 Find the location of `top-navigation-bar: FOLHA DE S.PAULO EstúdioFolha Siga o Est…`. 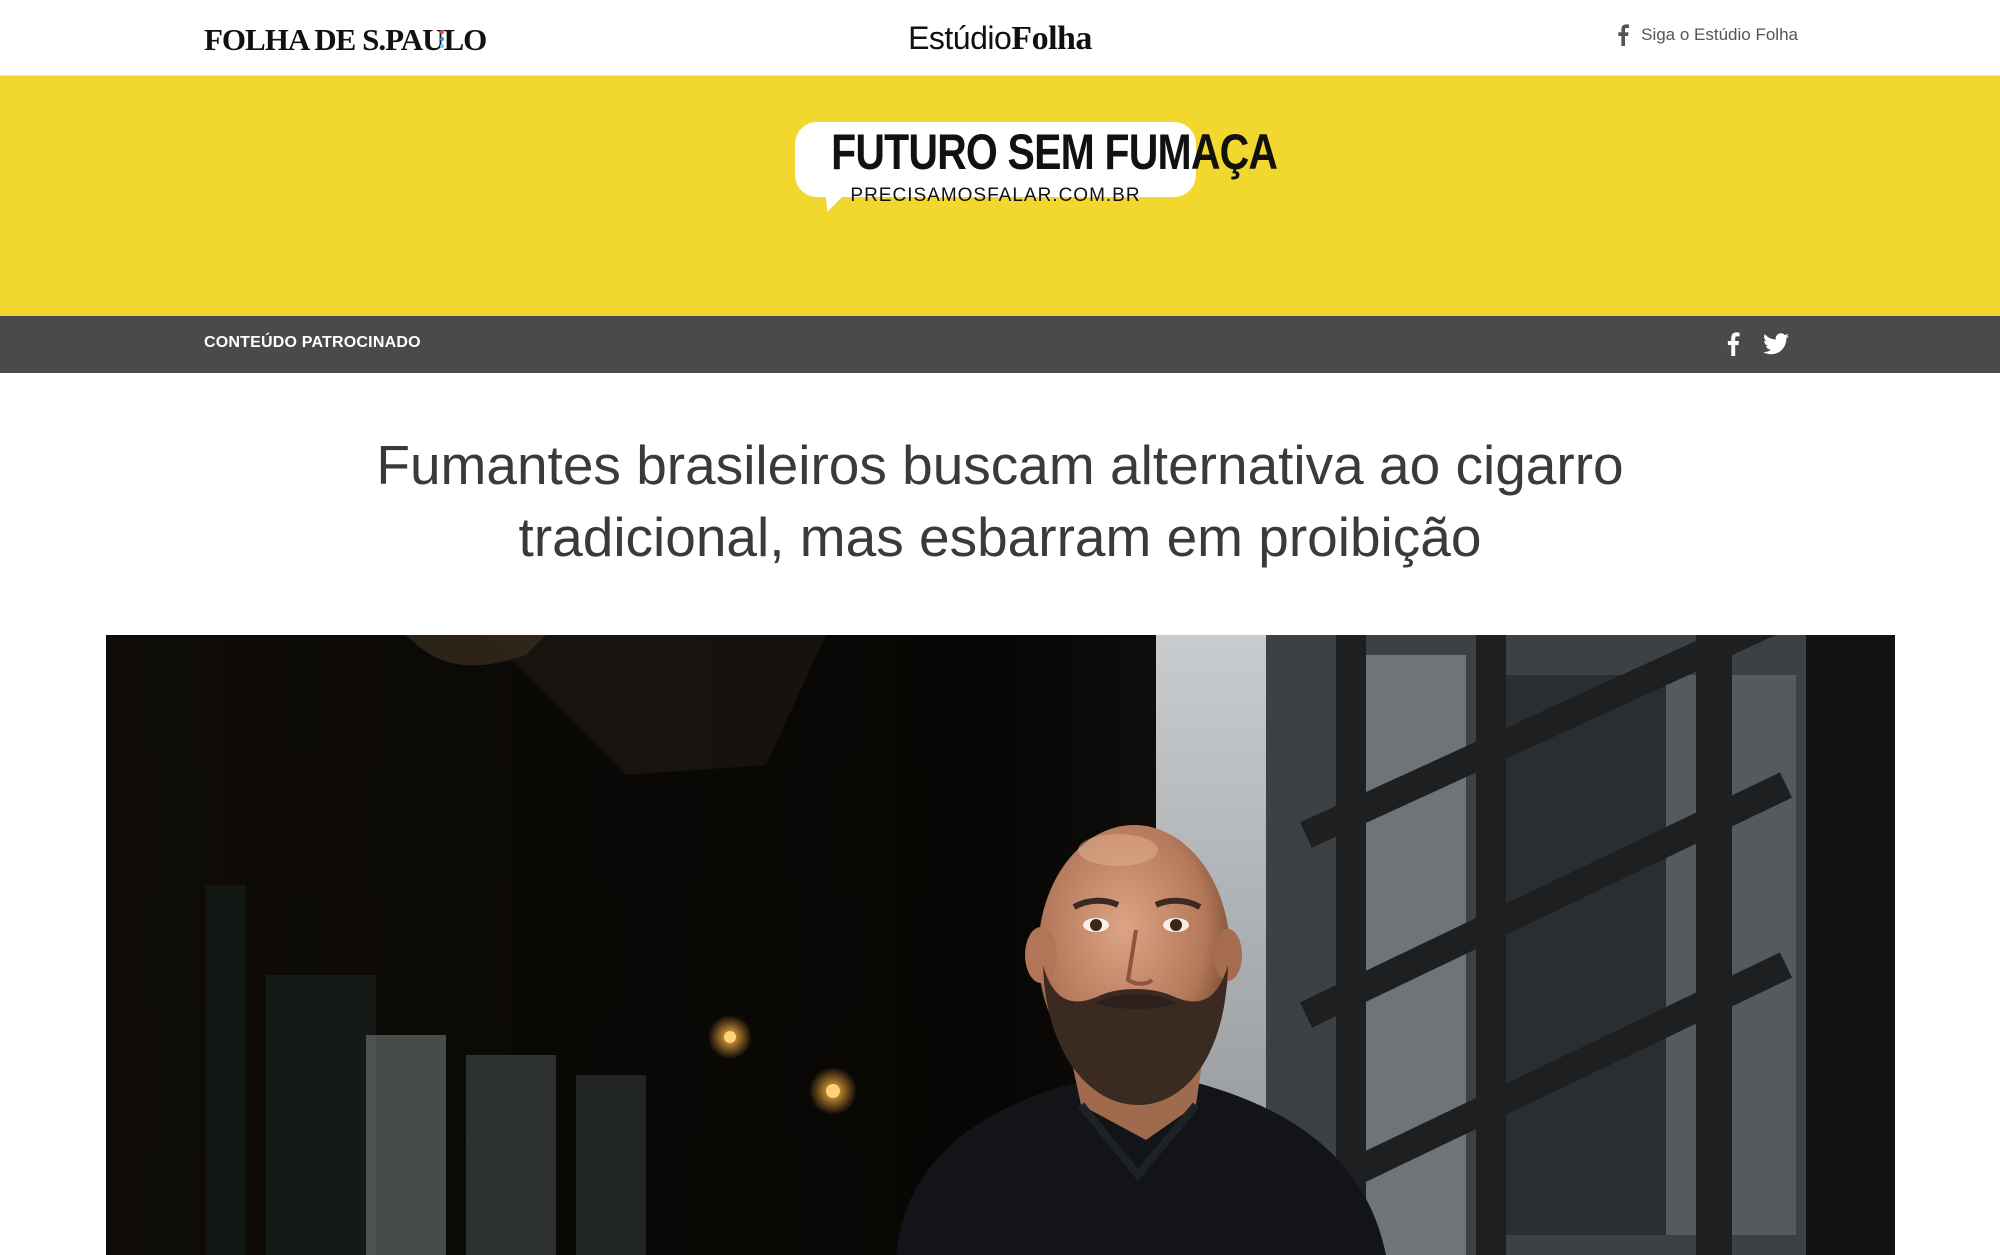

top-navigation-bar: FOLHA DE S.PAULO EstúdioFolha Siga o Est… is located at coordinates (1000, 38).